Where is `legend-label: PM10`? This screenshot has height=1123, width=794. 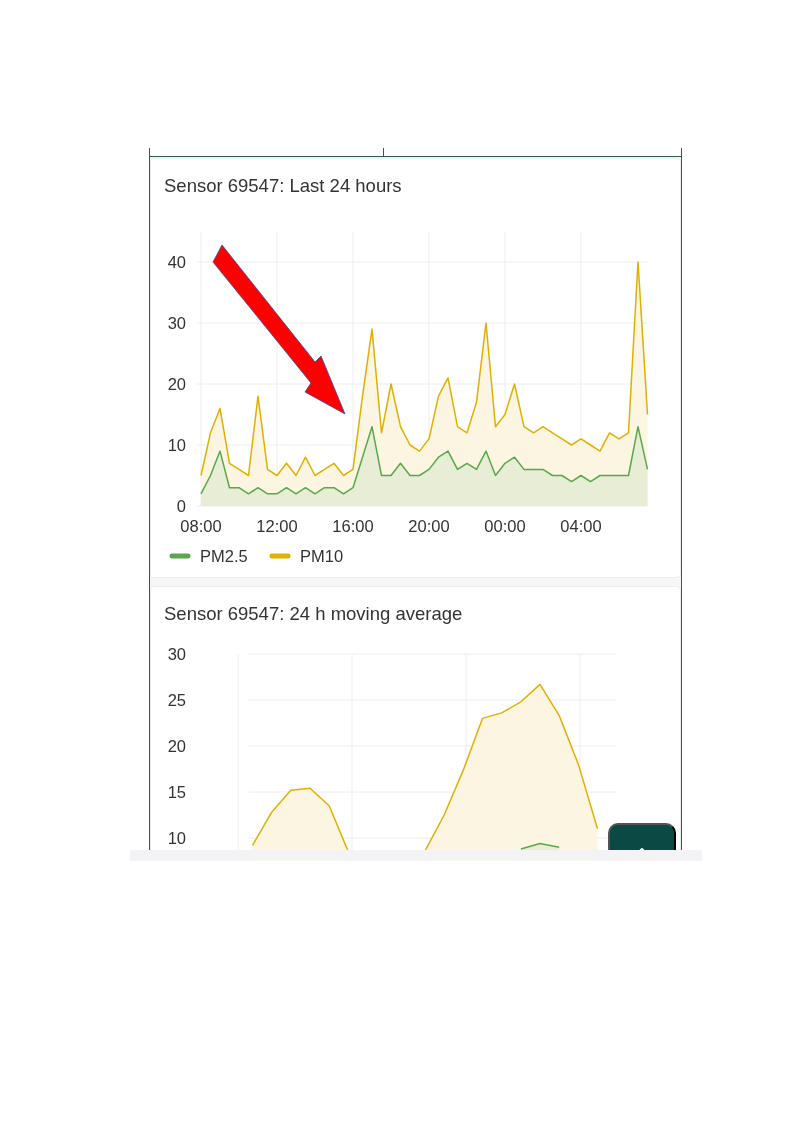 legend-label: PM10 is located at coordinates (322, 556).